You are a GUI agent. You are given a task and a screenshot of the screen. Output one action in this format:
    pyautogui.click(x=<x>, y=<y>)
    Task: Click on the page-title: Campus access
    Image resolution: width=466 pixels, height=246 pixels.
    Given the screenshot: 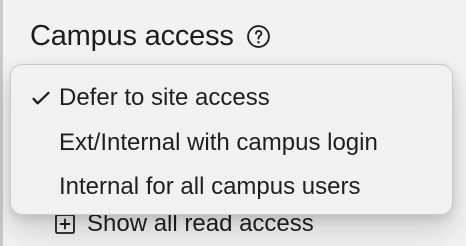 What is the action you would take?
    pyautogui.click(x=132, y=36)
    